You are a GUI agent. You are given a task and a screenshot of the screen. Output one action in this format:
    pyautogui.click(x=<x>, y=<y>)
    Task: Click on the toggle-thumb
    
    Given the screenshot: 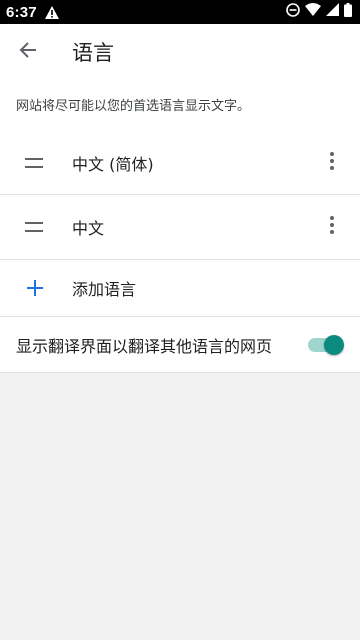 What is the action you would take?
    pyautogui.click(x=334, y=344)
    